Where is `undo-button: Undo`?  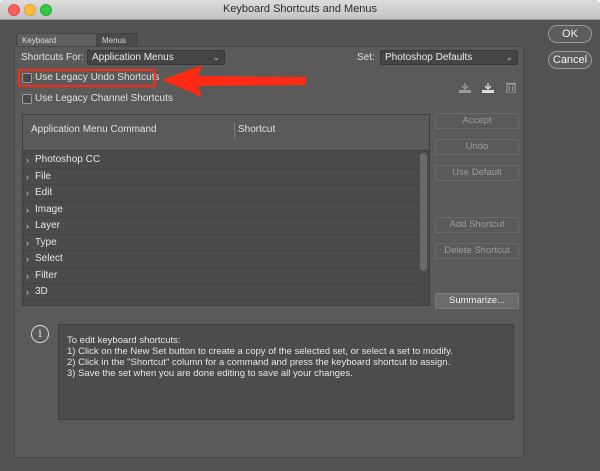
undo-button: Undo is located at coordinates (477, 147).